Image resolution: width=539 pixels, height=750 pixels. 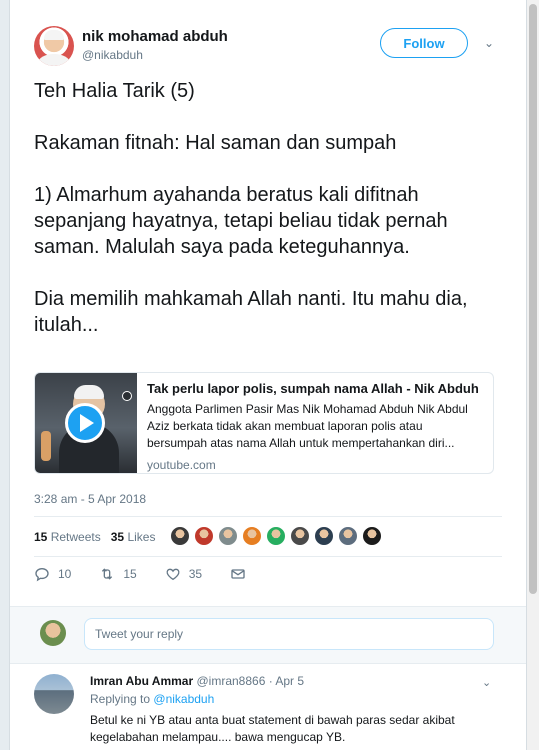 I want to click on tweet-header: nik mohamad abduh @nikabduh Follow ⌄, so click(x=268, y=48).